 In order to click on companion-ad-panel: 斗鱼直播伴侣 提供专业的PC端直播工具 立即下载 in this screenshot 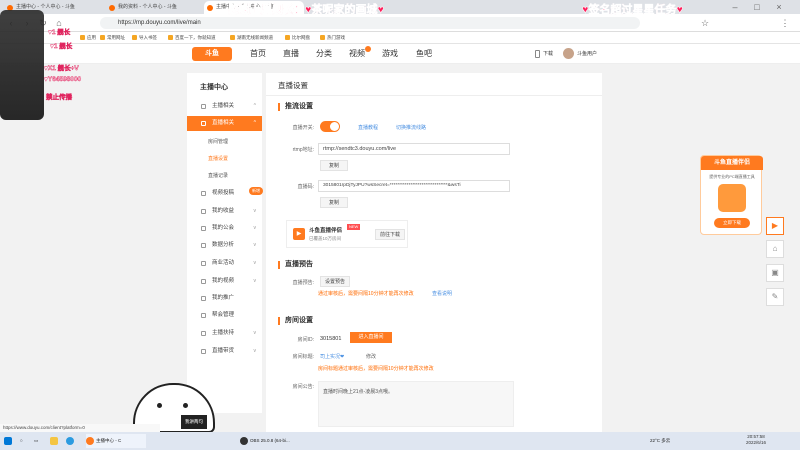, I will do `click(731, 195)`.